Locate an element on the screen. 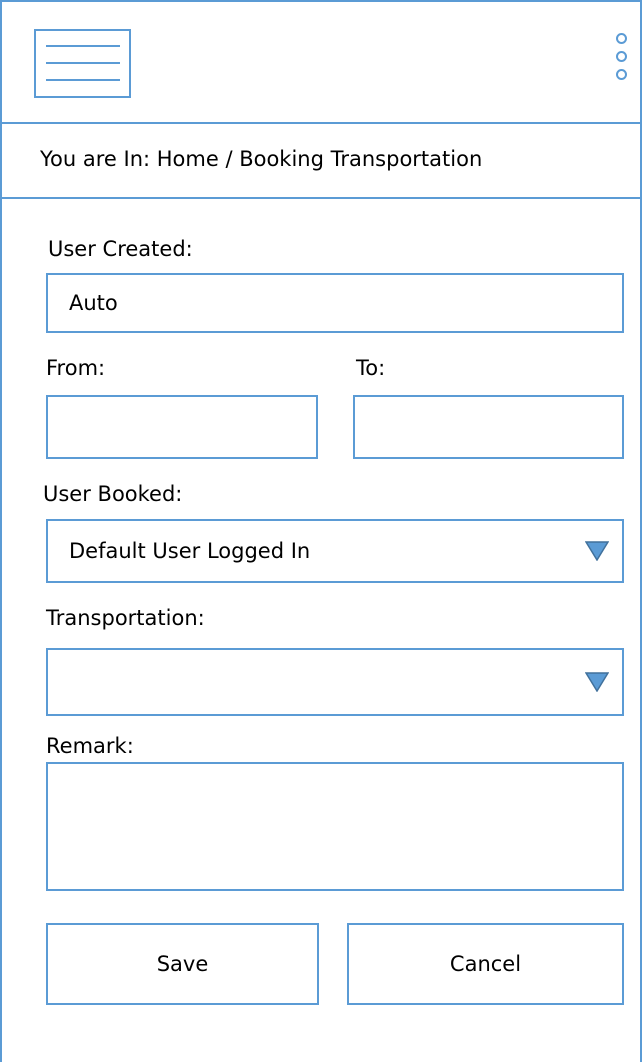  remark-textarea is located at coordinates (335, 826).